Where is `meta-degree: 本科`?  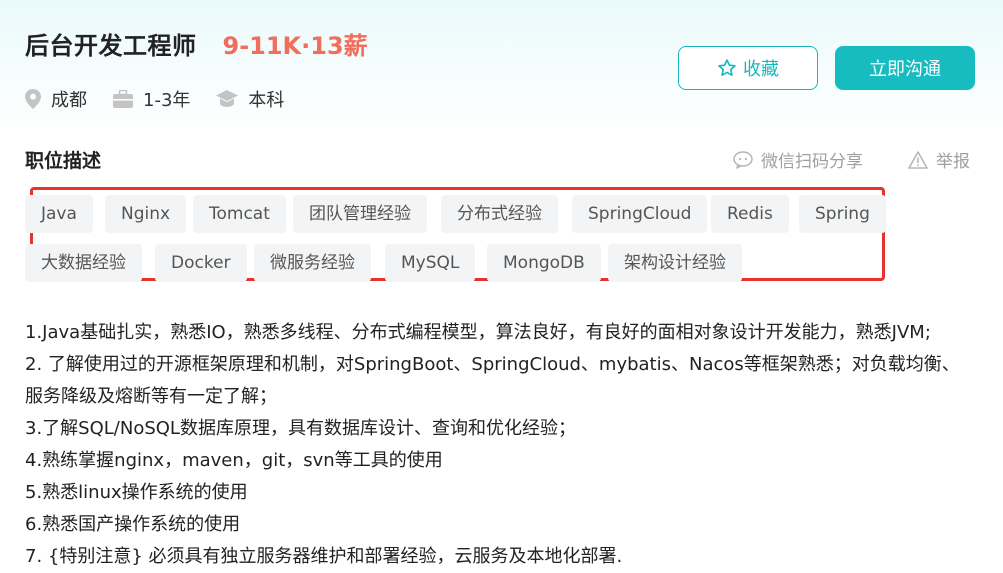
meta-degree: 本科 is located at coordinates (250, 99).